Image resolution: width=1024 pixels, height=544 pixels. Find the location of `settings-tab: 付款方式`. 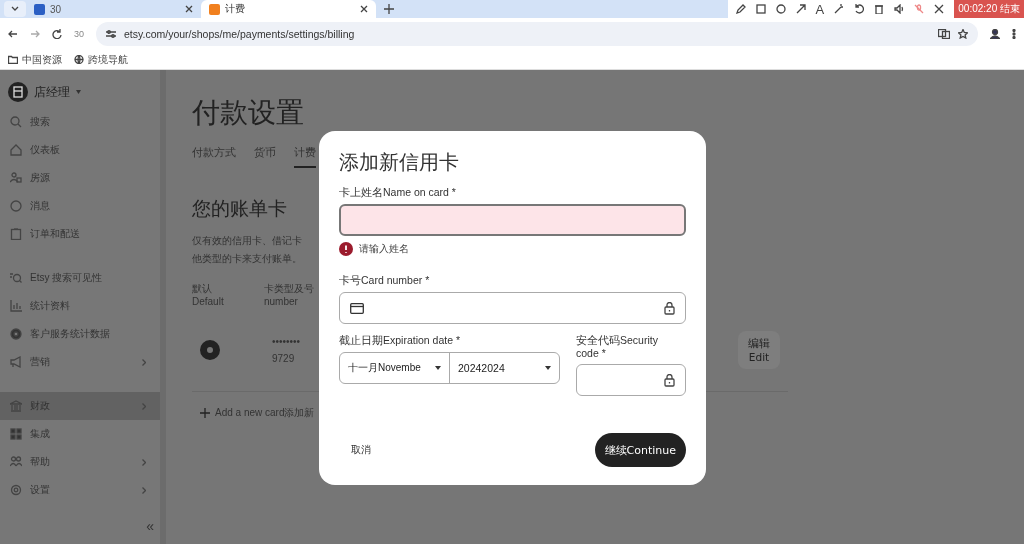

settings-tab: 付款方式 is located at coordinates (214, 157).